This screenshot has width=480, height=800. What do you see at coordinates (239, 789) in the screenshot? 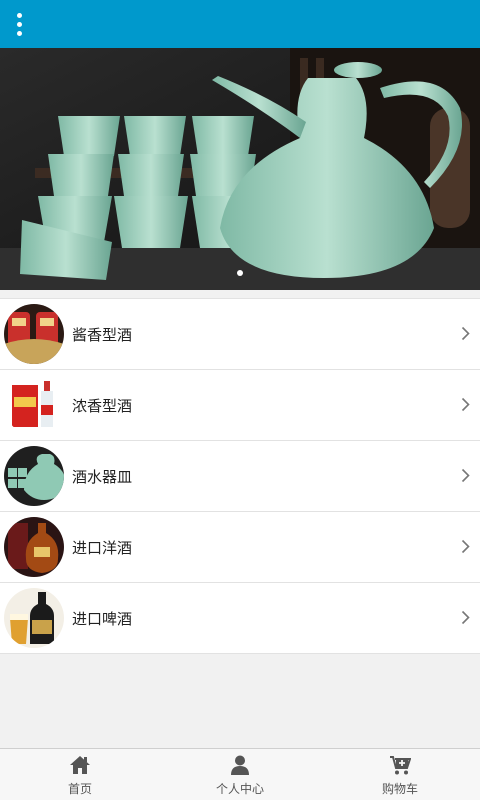
I see `tab-label: 个人中心` at bounding box center [239, 789].